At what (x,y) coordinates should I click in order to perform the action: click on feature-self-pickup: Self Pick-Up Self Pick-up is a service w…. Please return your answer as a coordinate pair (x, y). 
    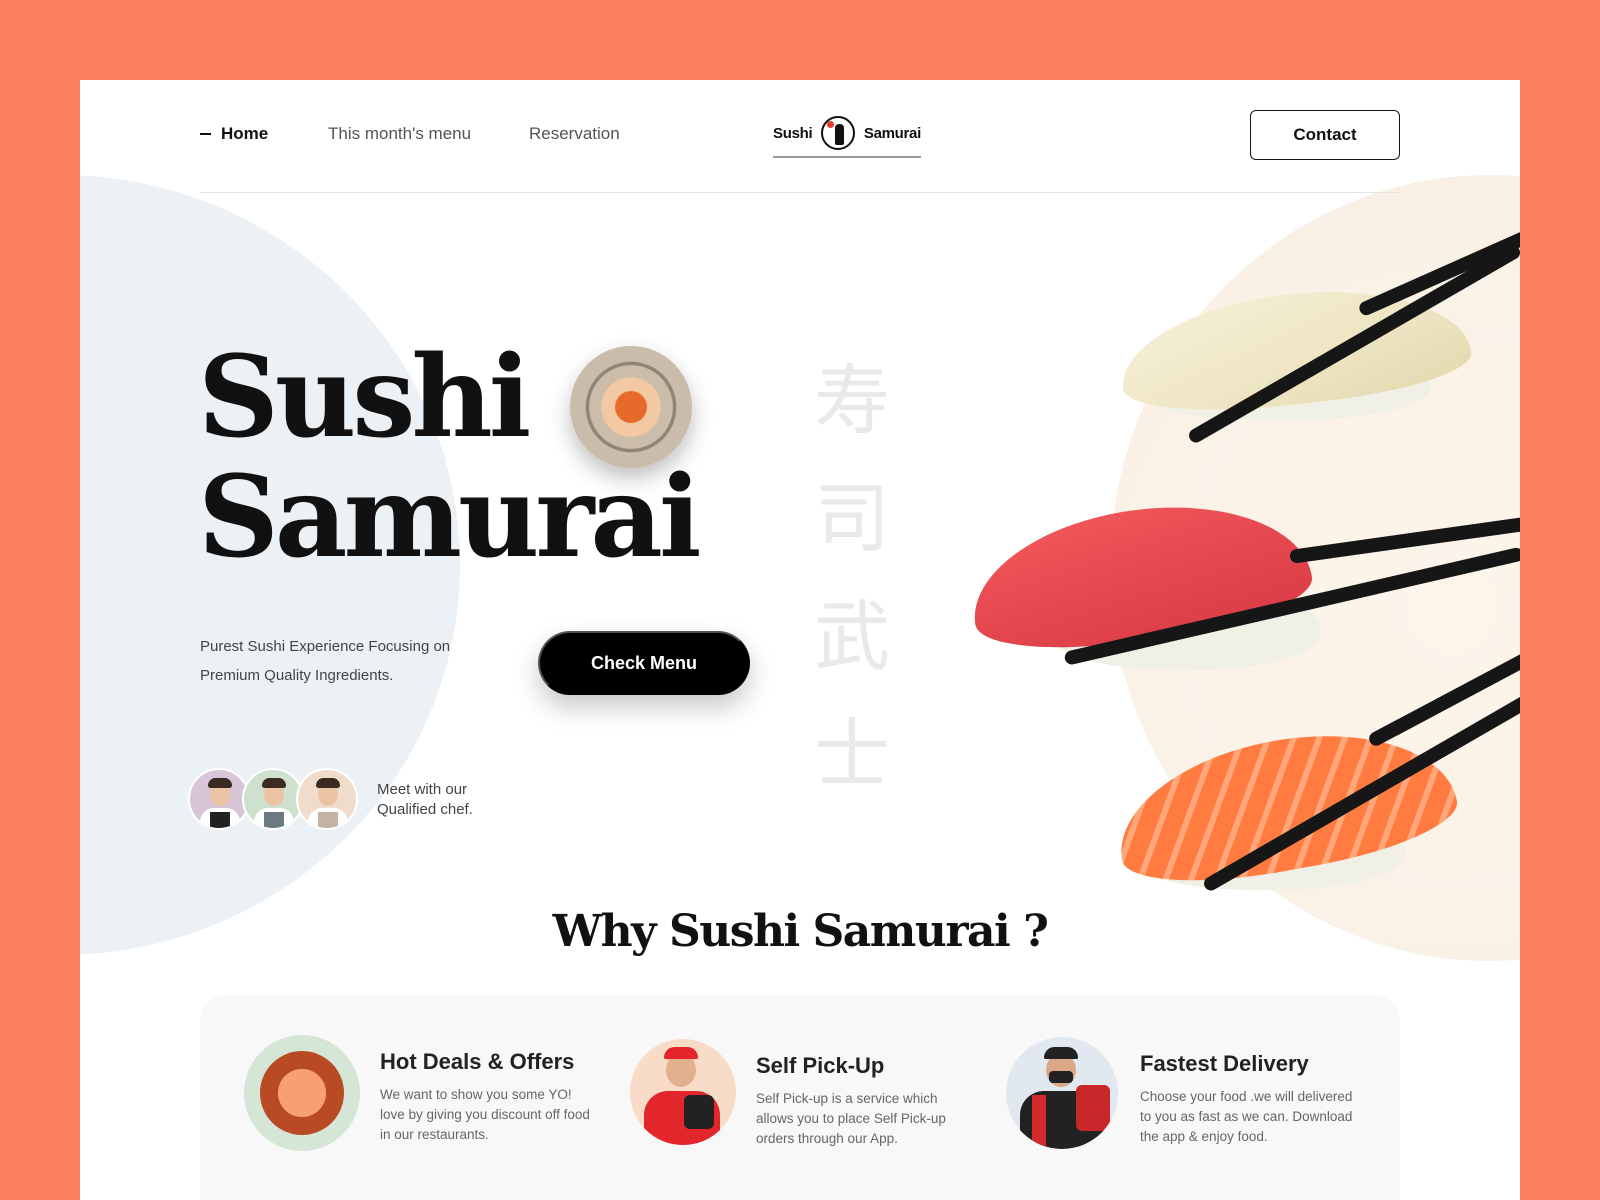
    Looking at the image, I should click on (800, 1099).